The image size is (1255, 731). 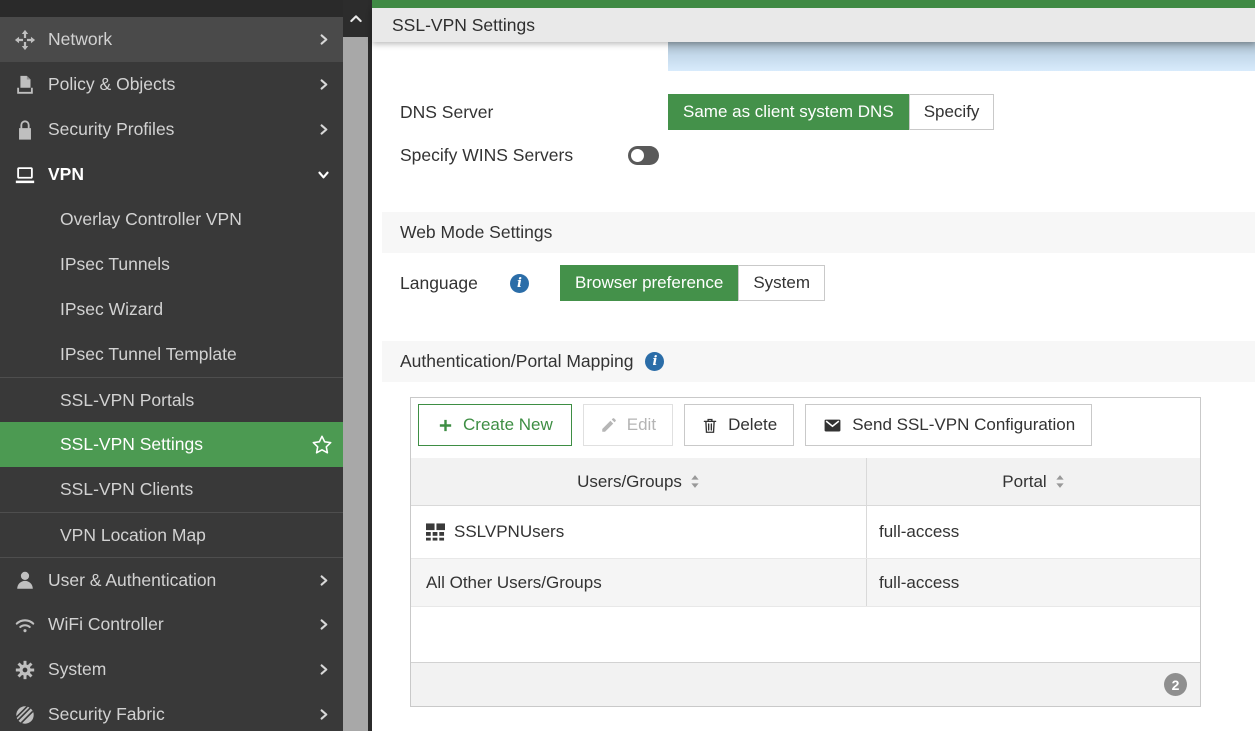 I want to click on sidebar-scrollbar, so click(x=355, y=365).